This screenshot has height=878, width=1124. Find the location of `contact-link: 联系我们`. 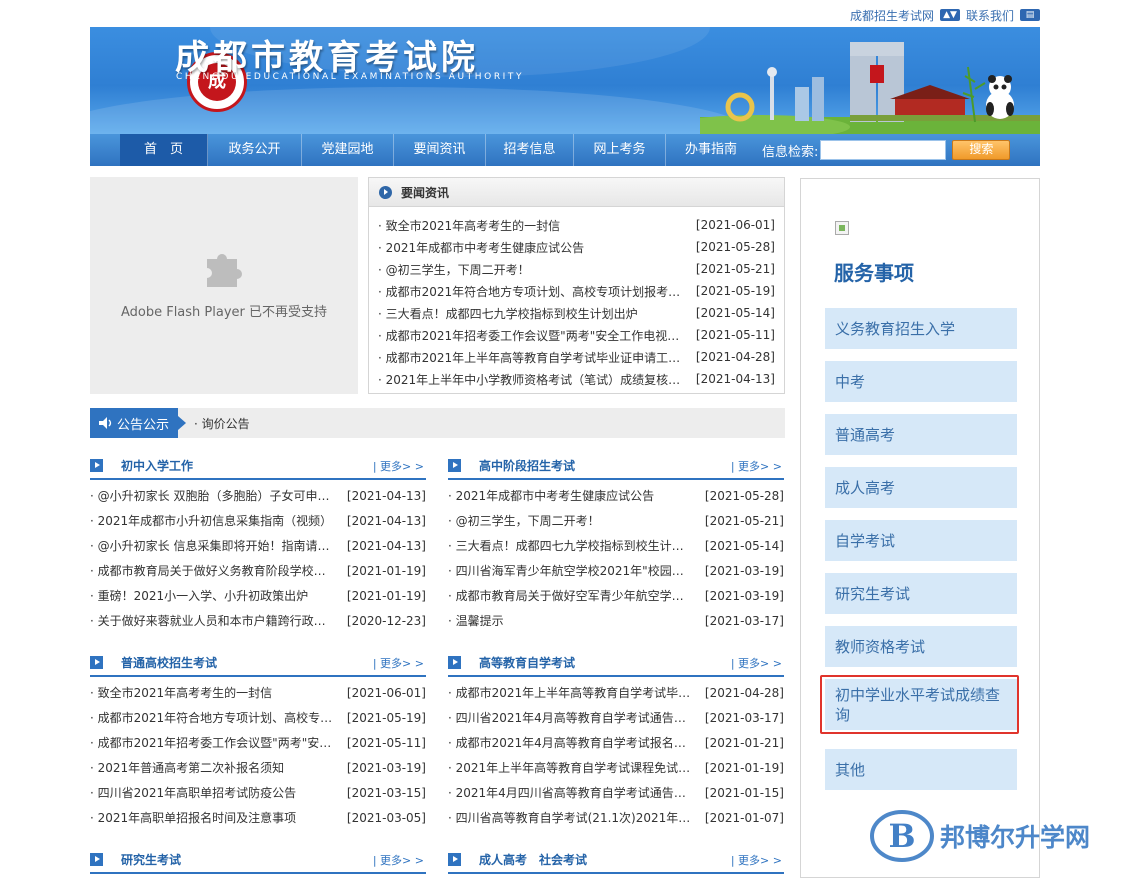

contact-link: 联系我们 is located at coordinates (990, 15).